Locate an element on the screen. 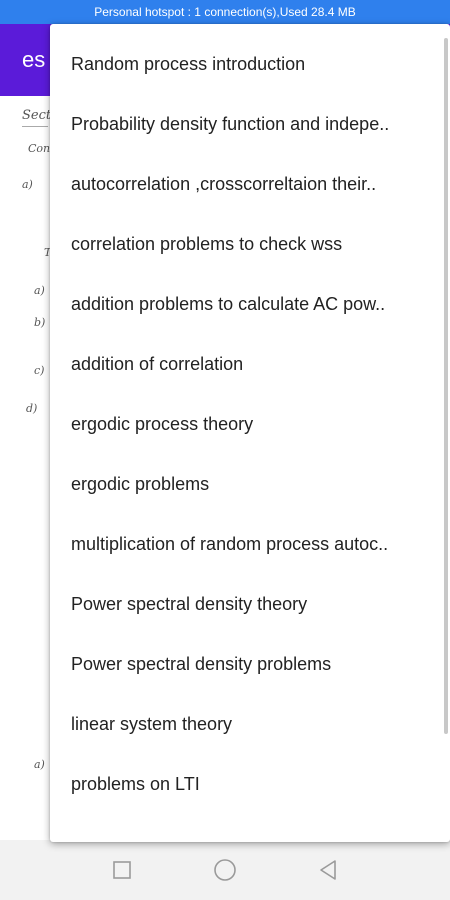 Image resolution: width=450 pixels, height=900 pixels. menu-item: addition problems to calculate AC pow.. is located at coordinates (250, 304).